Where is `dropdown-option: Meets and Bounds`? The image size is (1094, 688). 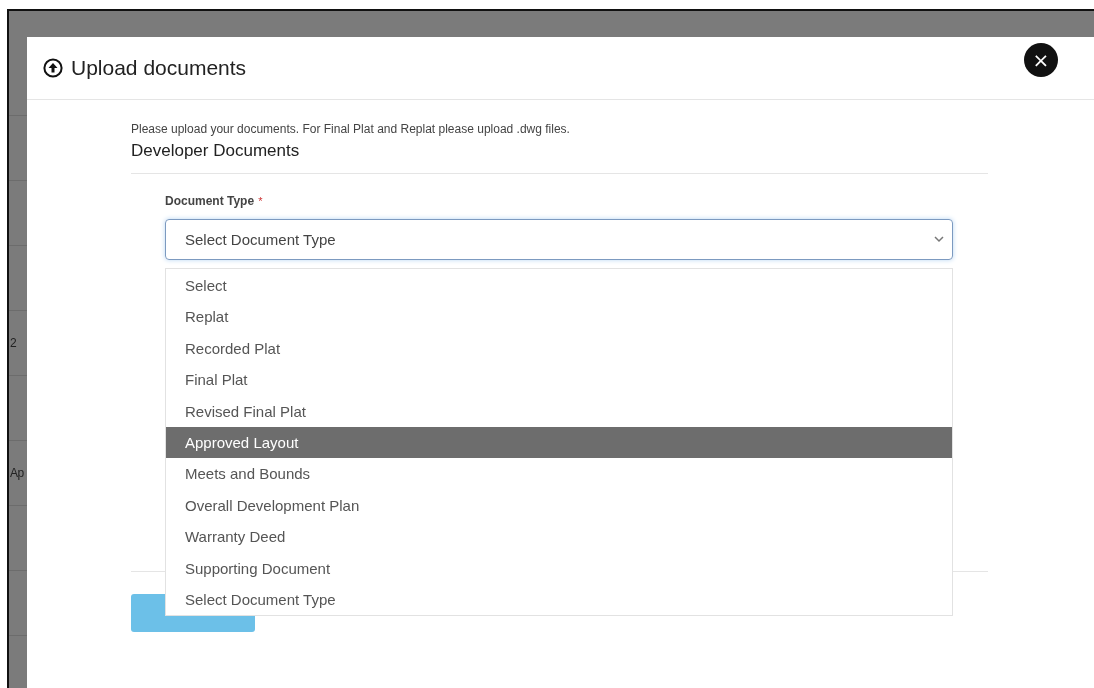 dropdown-option: Meets and Bounds is located at coordinates (559, 474).